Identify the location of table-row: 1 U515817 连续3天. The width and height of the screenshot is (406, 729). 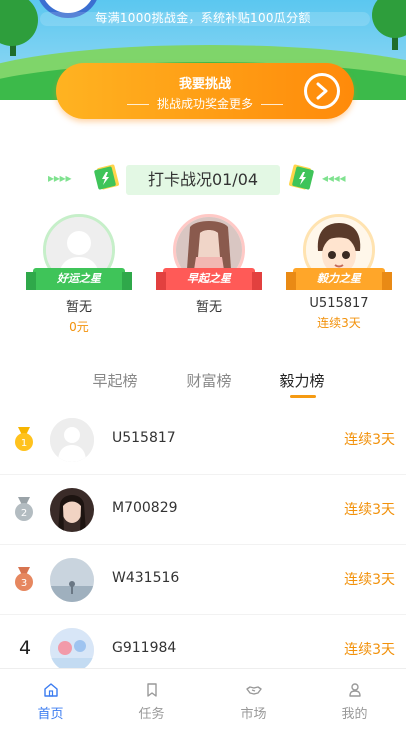
(203, 440).